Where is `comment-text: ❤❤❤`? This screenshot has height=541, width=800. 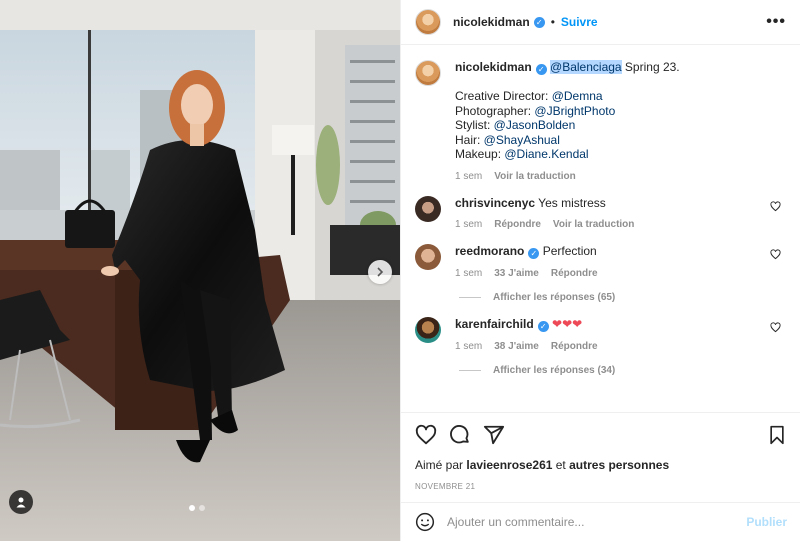
comment-text: ❤❤❤ is located at coordinates (567, 324).